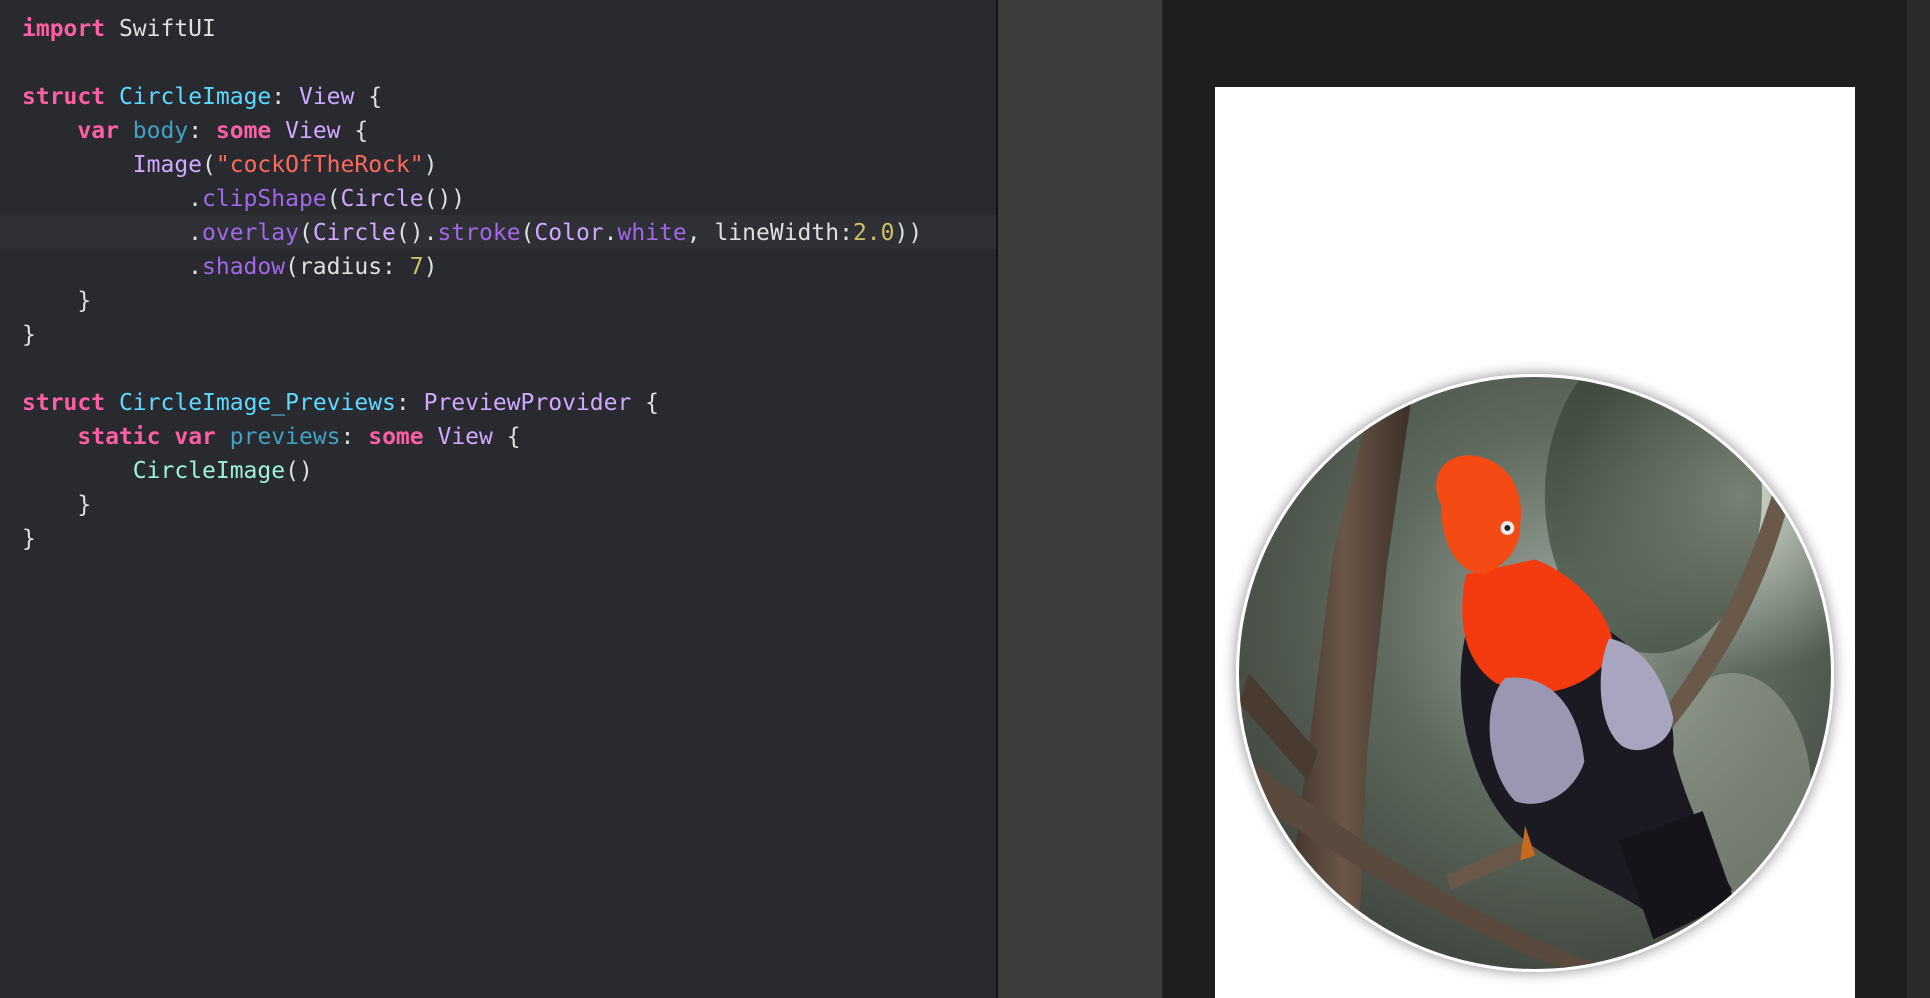 The image size is (1930, 998). I want to click on code-token: 2.0, so click(873, 233).